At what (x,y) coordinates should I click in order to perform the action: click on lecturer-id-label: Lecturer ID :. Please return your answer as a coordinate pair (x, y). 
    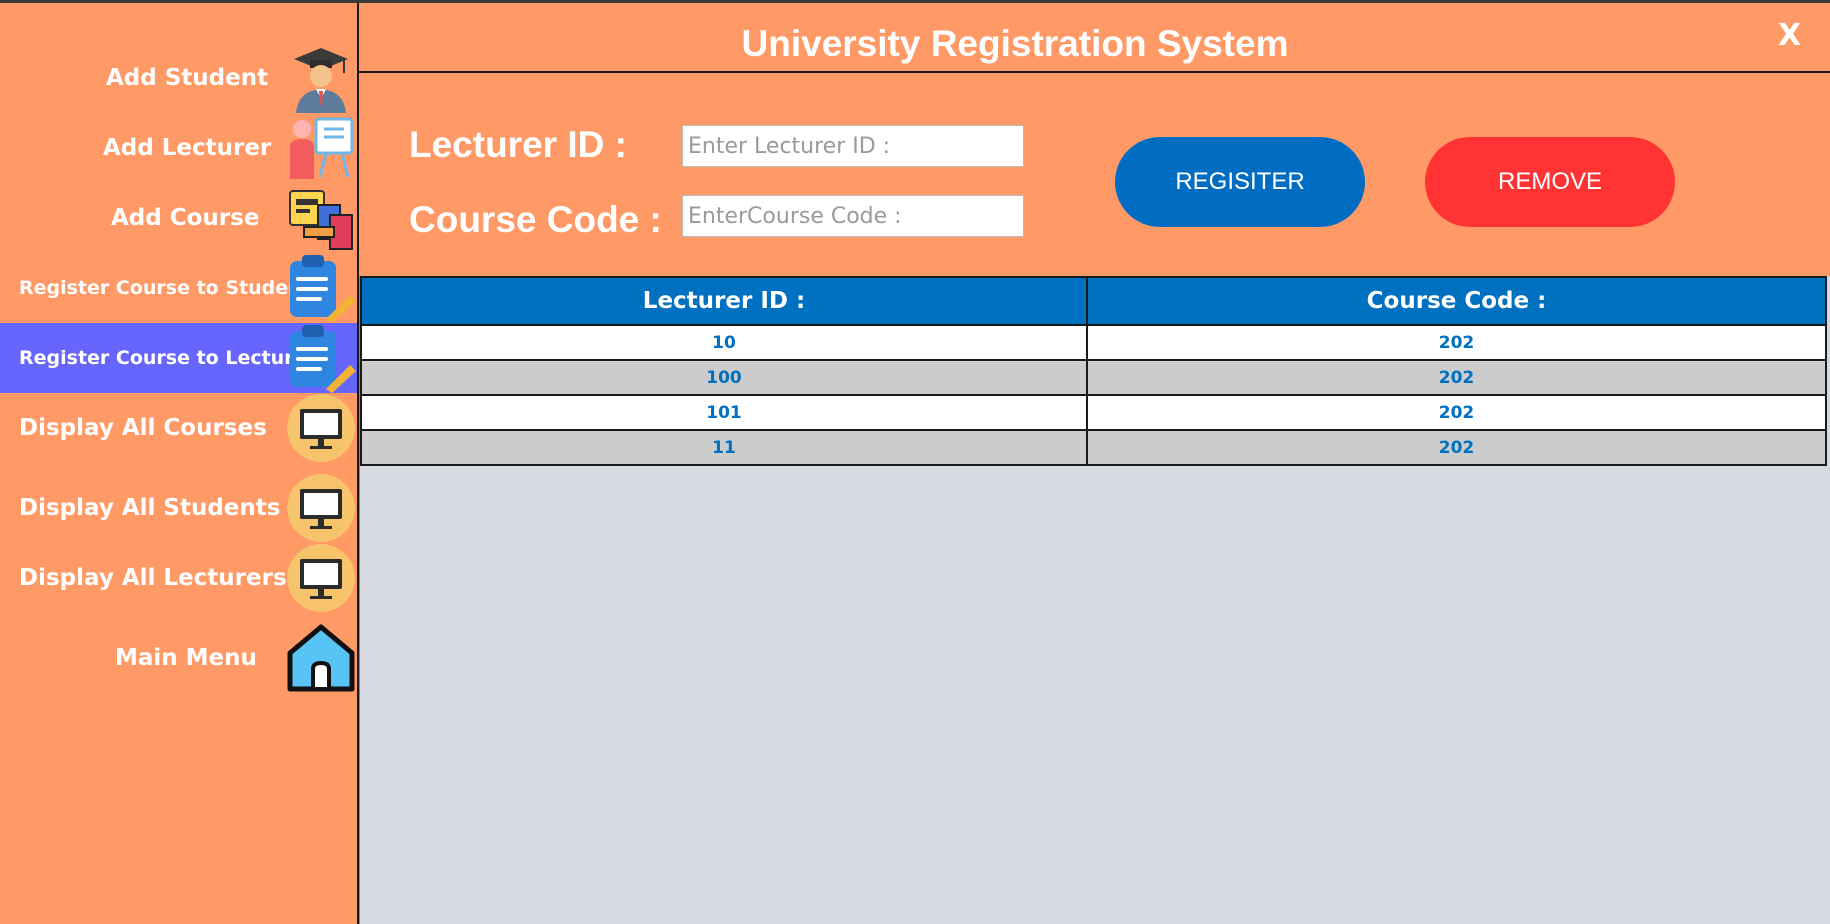
    Looking at the image, I should click on (518, 144).